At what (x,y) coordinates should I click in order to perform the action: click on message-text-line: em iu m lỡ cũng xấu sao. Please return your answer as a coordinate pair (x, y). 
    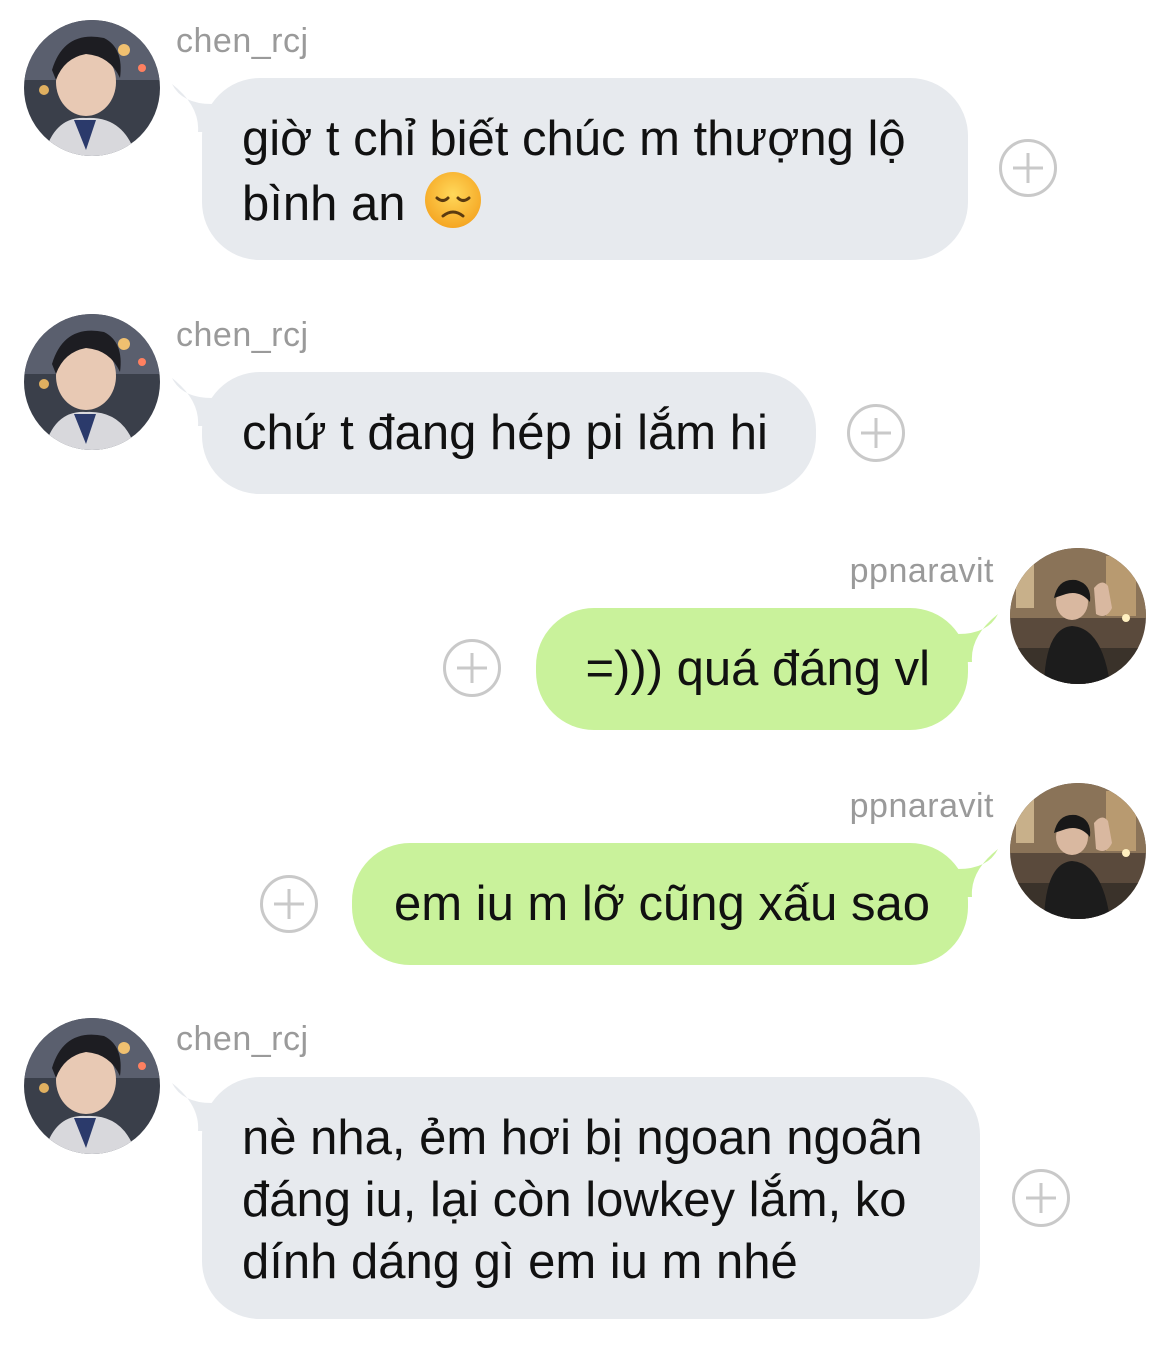
    Looking at the image, I should click on (662, 904).